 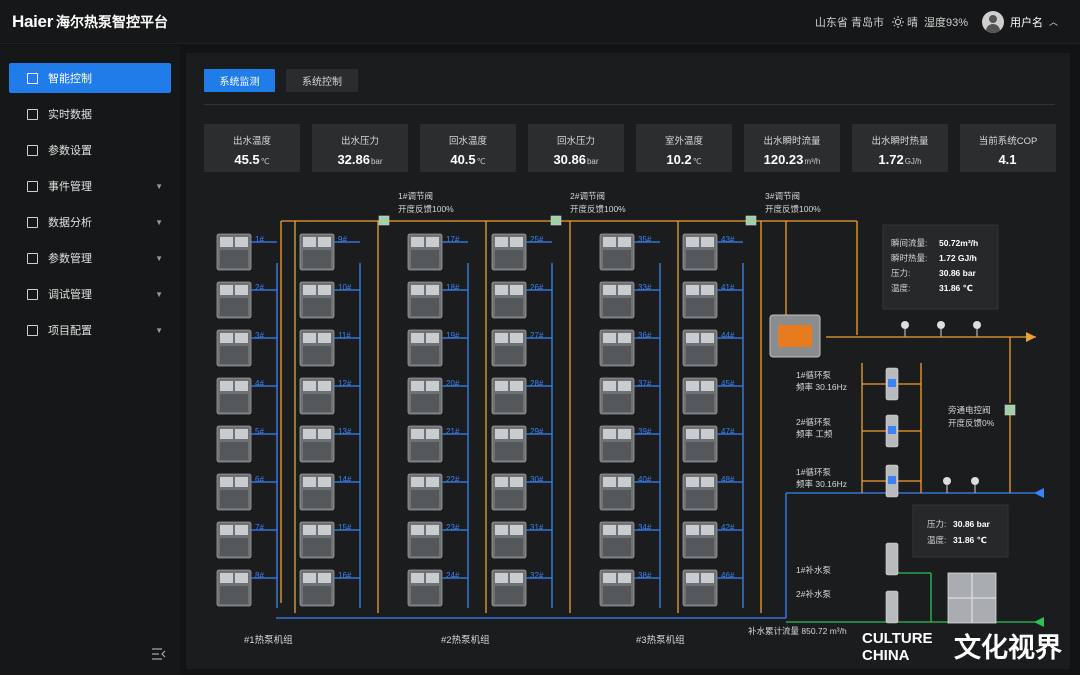 What do you see at coordinates (537, 527) in the screenshot?
I see `unit-label: 31#` at bounding box center [537, 527].